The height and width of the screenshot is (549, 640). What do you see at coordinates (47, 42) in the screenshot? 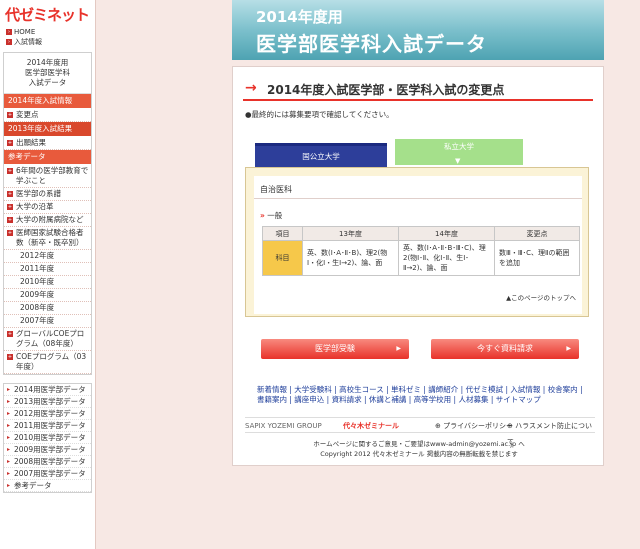
I see `nyushi-link: › 入試情報` at bounding box center [47, 42].